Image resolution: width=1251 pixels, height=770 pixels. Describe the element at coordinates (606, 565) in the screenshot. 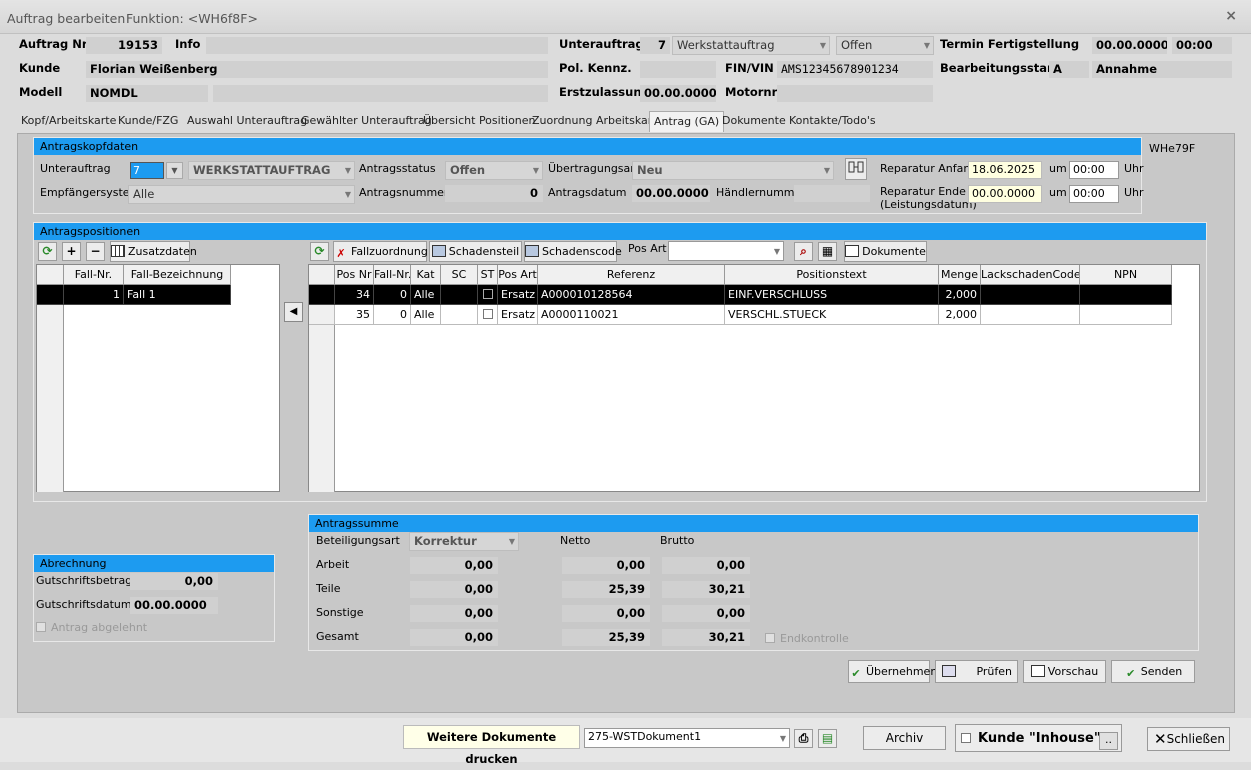

I see `summe-arbeit-netto: 0,00` at that location.